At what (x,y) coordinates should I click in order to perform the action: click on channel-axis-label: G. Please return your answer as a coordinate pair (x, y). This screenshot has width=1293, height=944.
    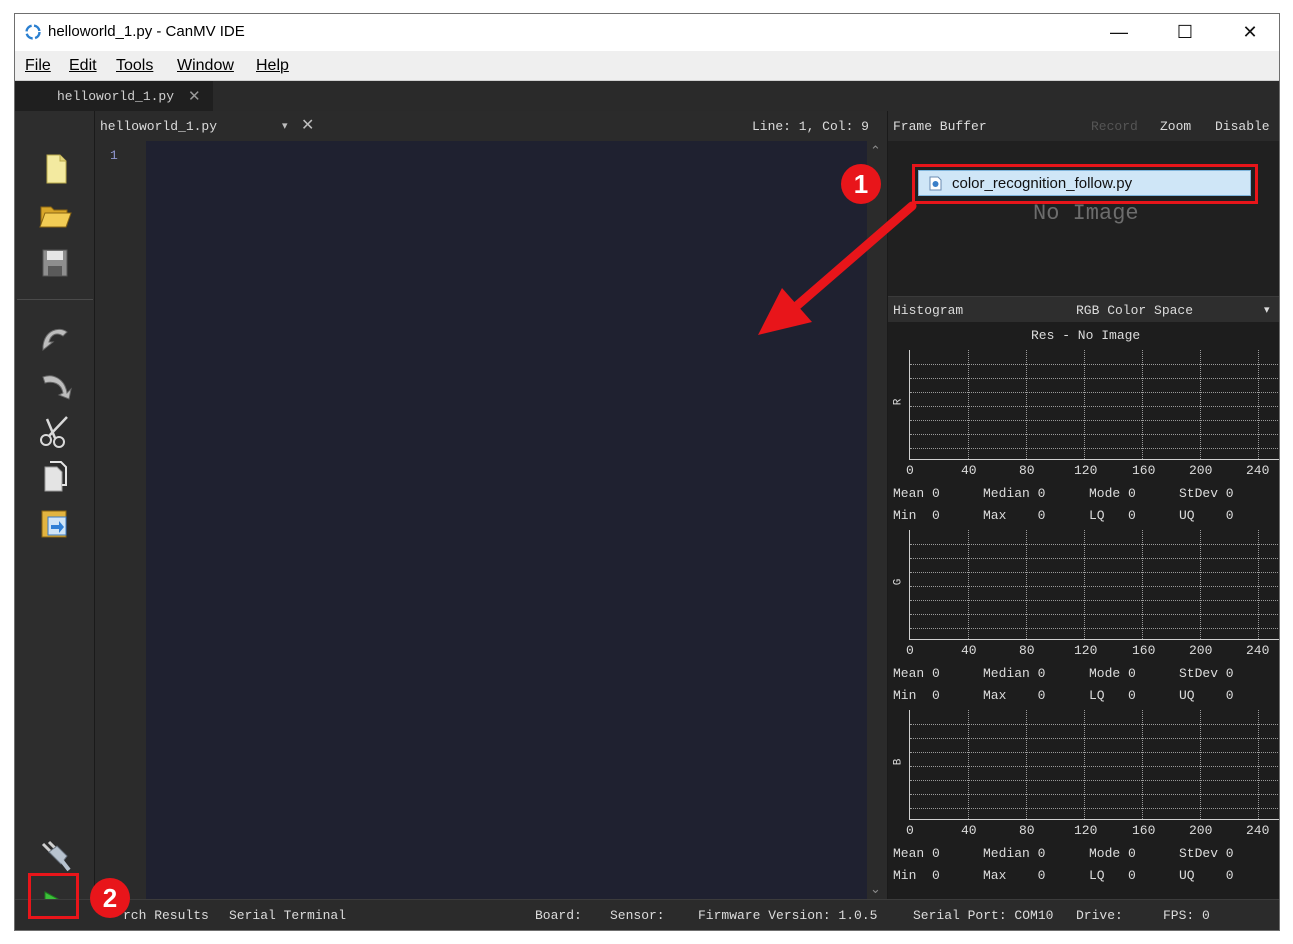
    Looking at the image, I should click on (898, 582).